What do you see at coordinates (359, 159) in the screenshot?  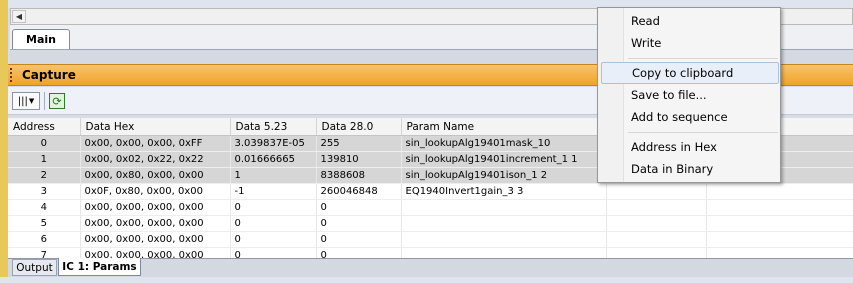 I see `cell-data-28-0: 139810` at bounding box center [359, 159].